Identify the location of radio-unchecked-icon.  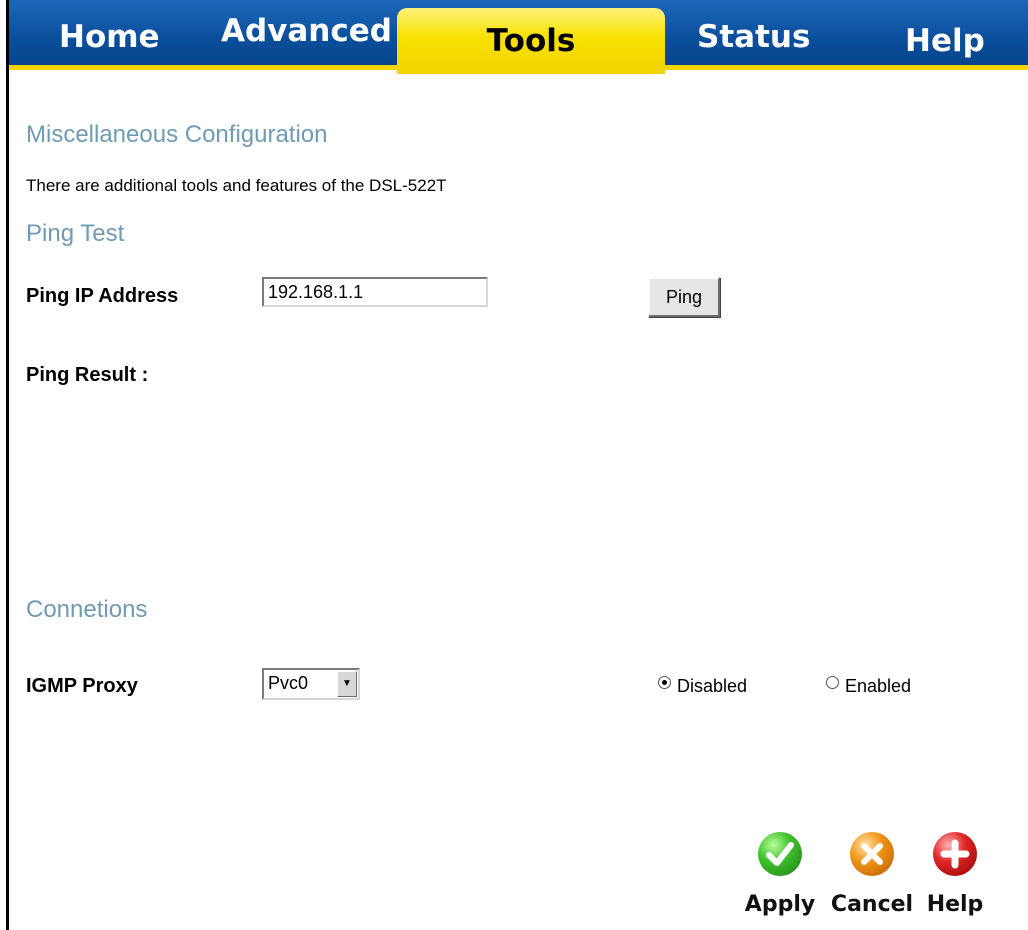
(832, 682).